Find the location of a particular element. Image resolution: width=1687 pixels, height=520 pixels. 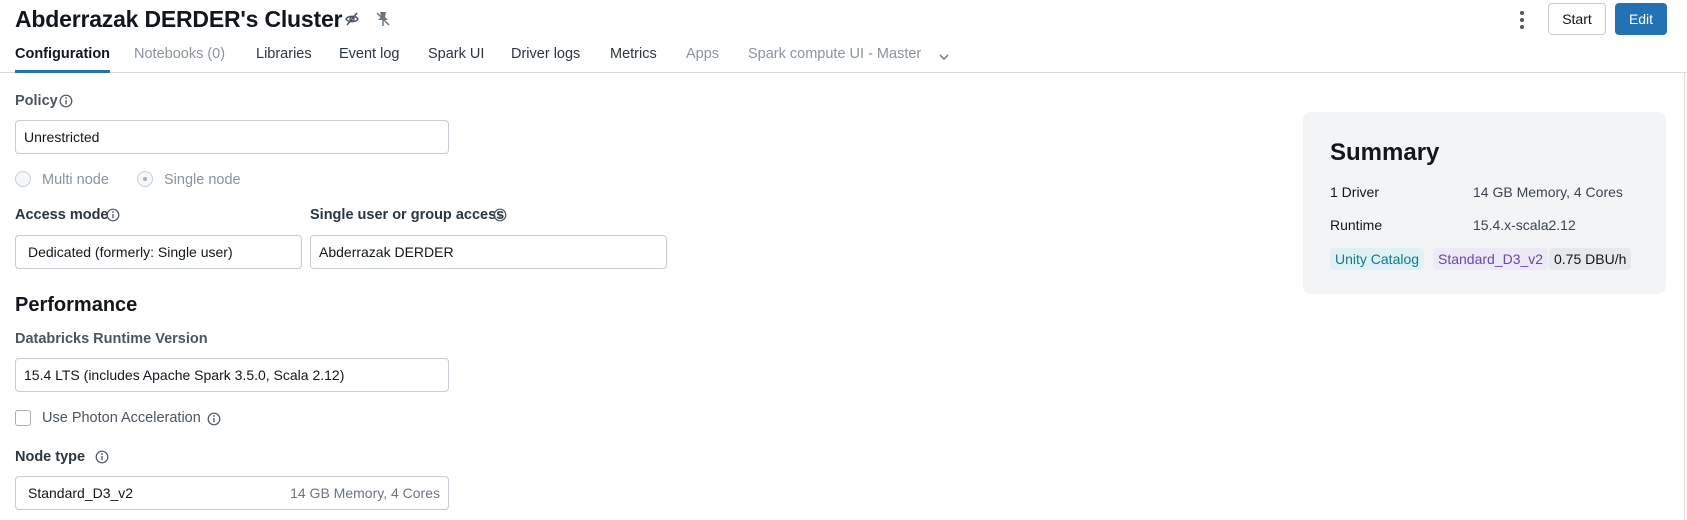

summary-runtime-value: 15.4.x-scala2.12 is located at coordinates (1524, 225).